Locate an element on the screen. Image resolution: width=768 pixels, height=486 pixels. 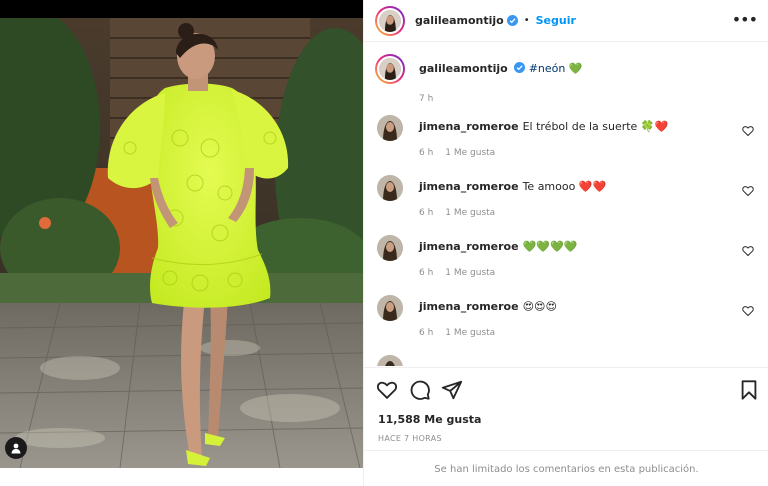
user-tag-button is located at coordinates (16, 448).